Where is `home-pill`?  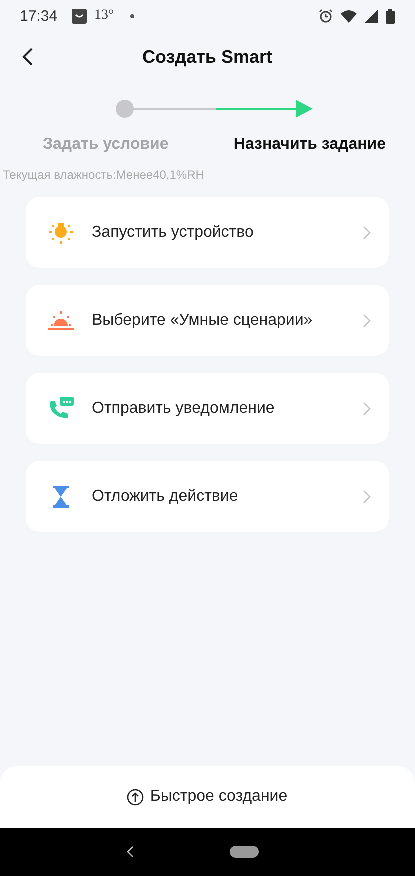 home-pill is located at coordinates (244, 852).